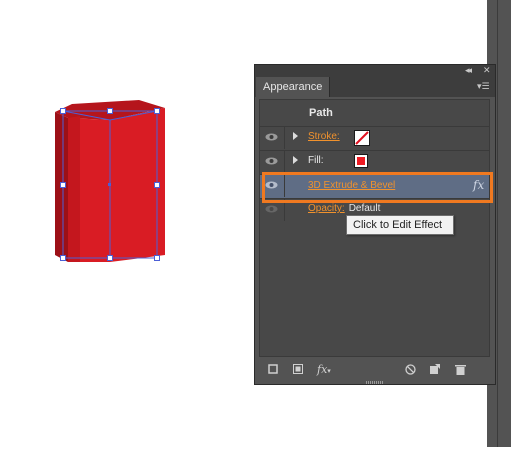 The image size is (511, 452). What do you see at coordinates (434, 371) in the screenshot?
I see `new-layer-icon` at bounding box center [434, 371].